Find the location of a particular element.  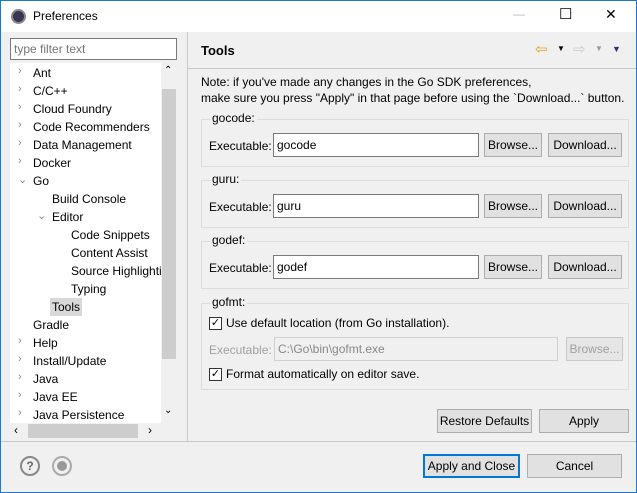

tree-item: Typing is located at coordinates (88, 289).